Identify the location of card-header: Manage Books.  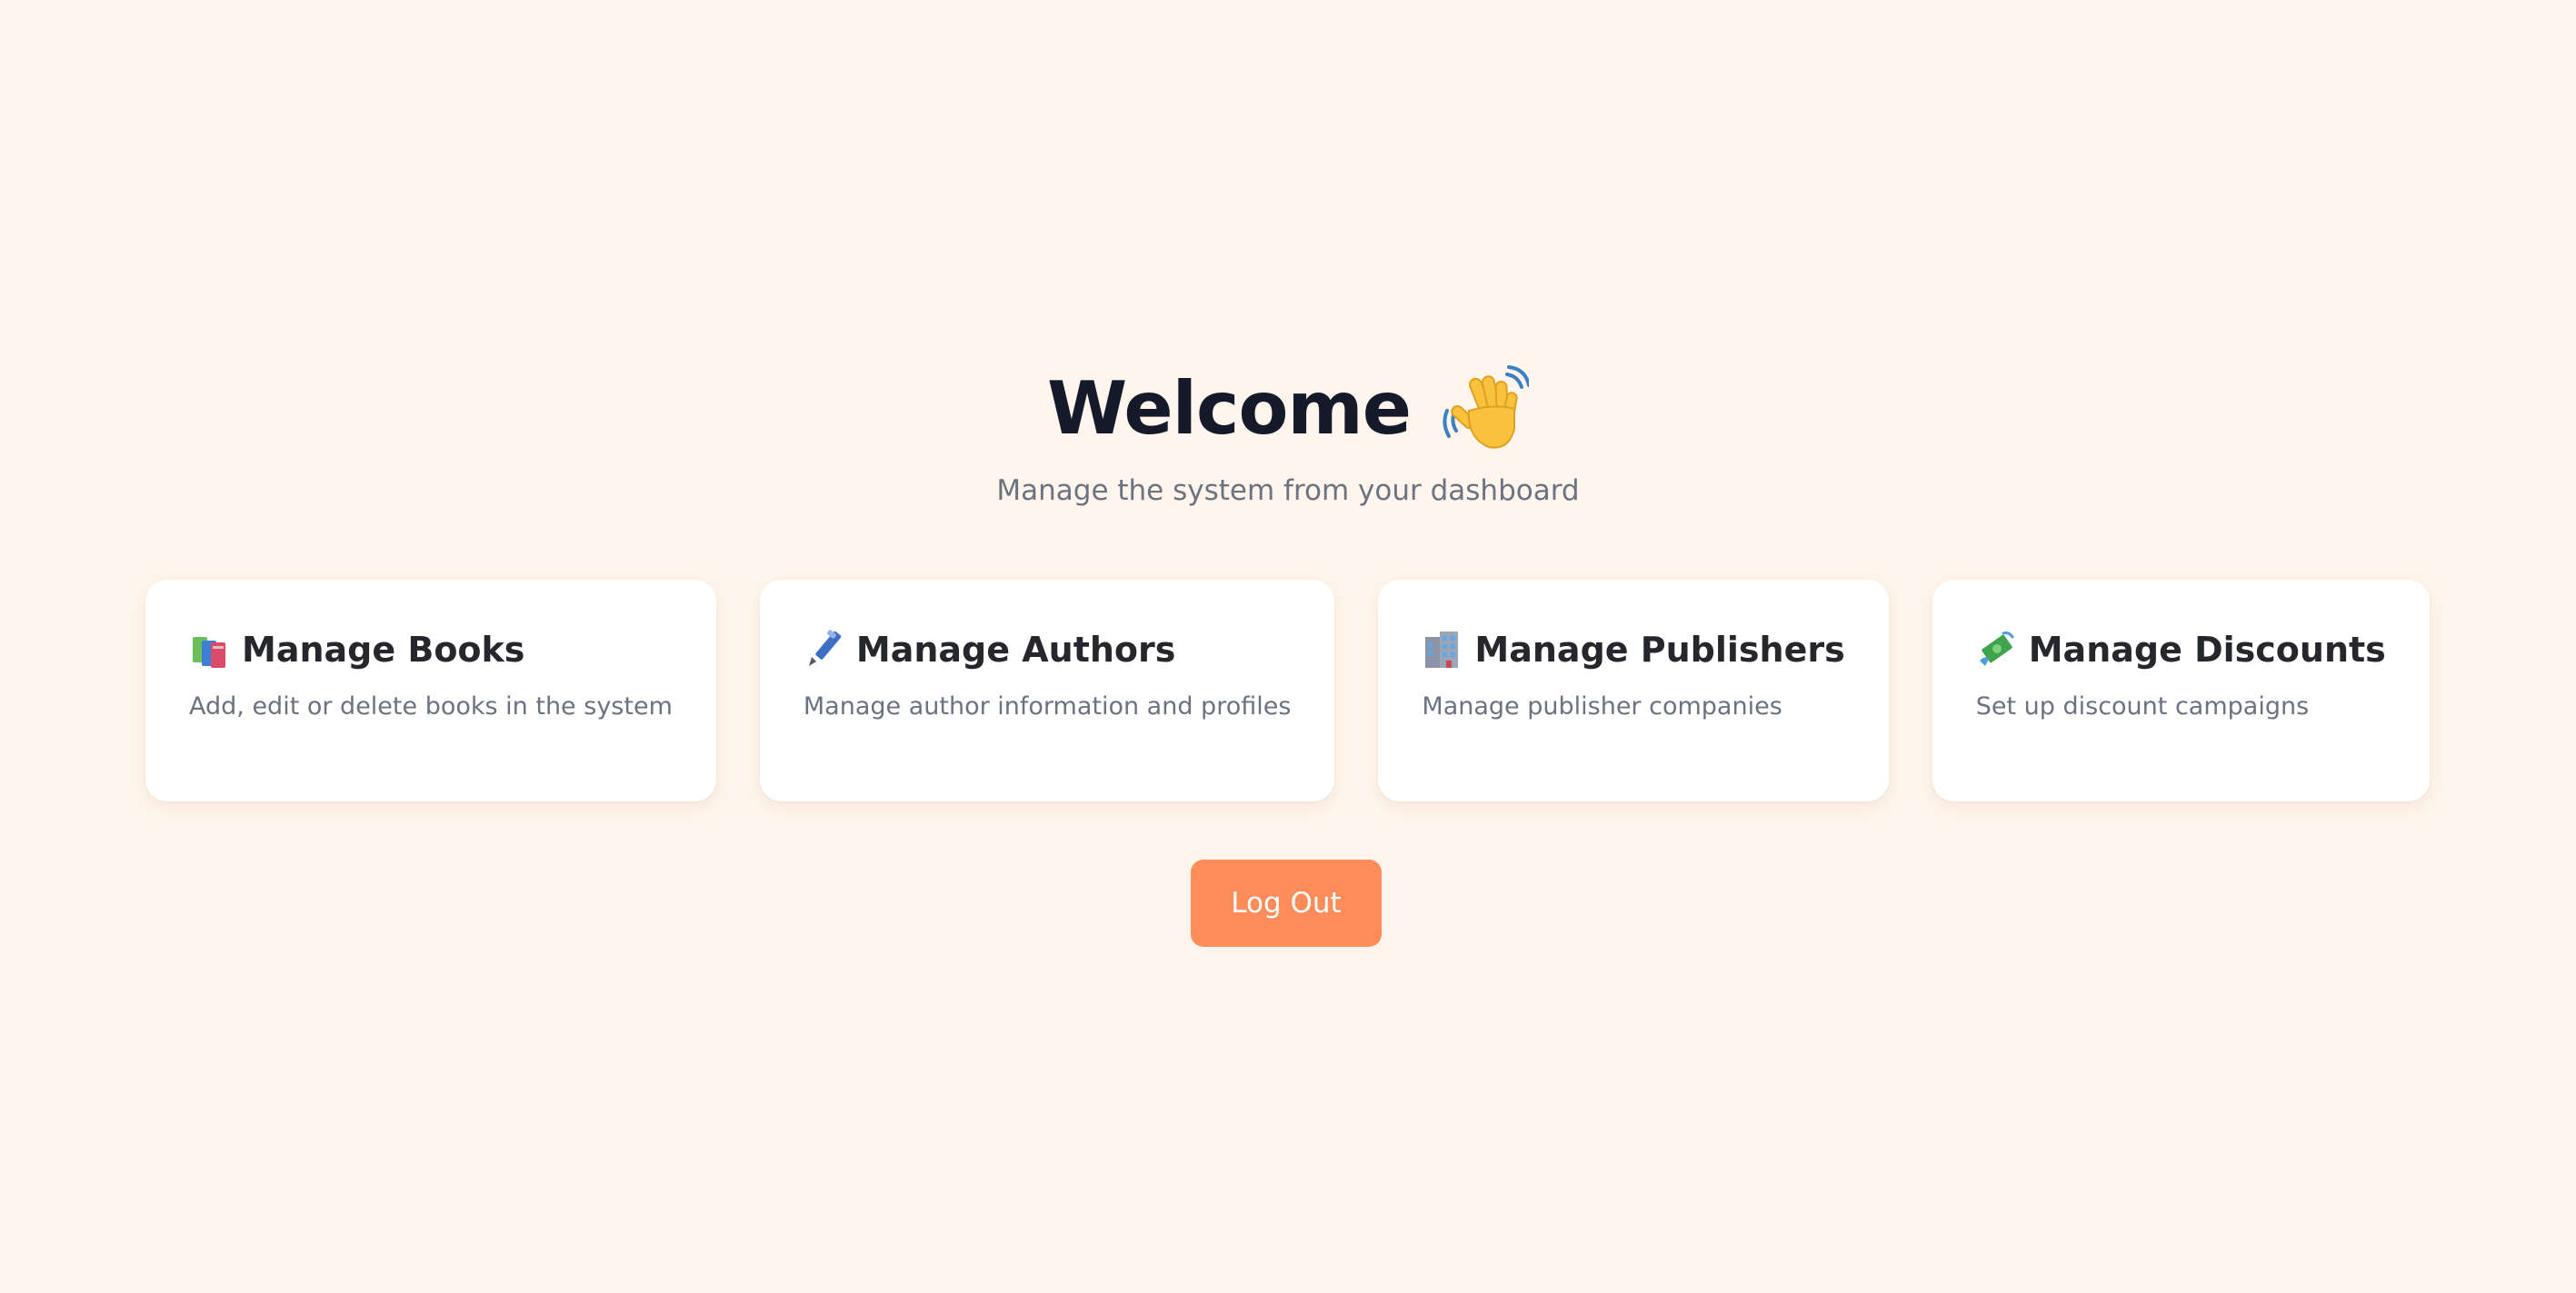
(431, 650).